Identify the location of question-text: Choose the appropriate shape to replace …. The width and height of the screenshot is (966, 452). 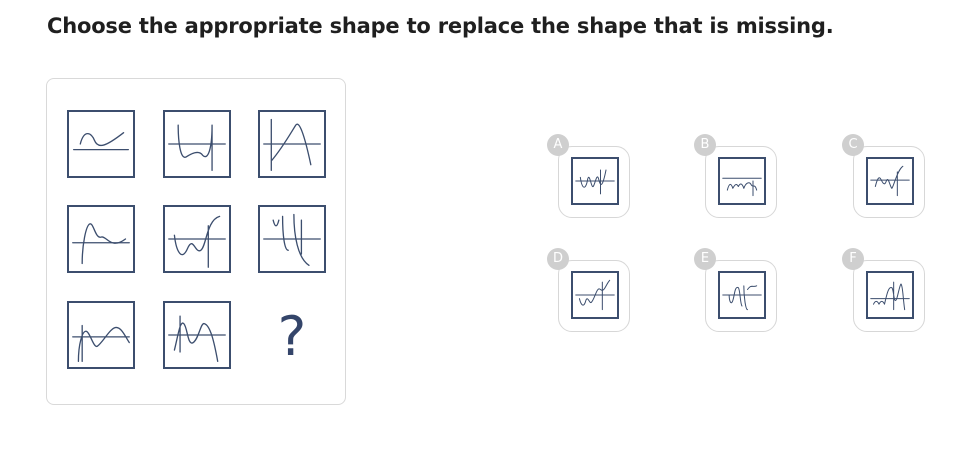
(440, 26).